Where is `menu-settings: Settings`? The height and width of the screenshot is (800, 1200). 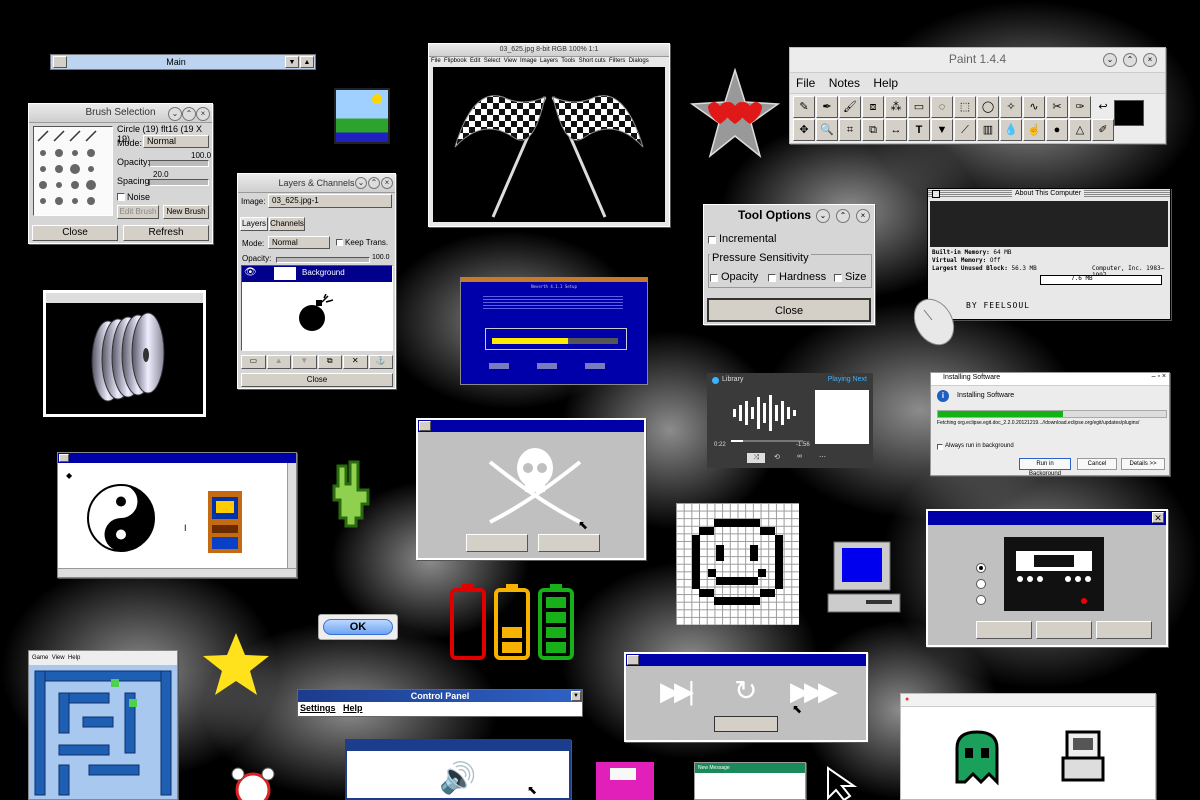 menu-settings: Settings is located at coordinates (318, 708).